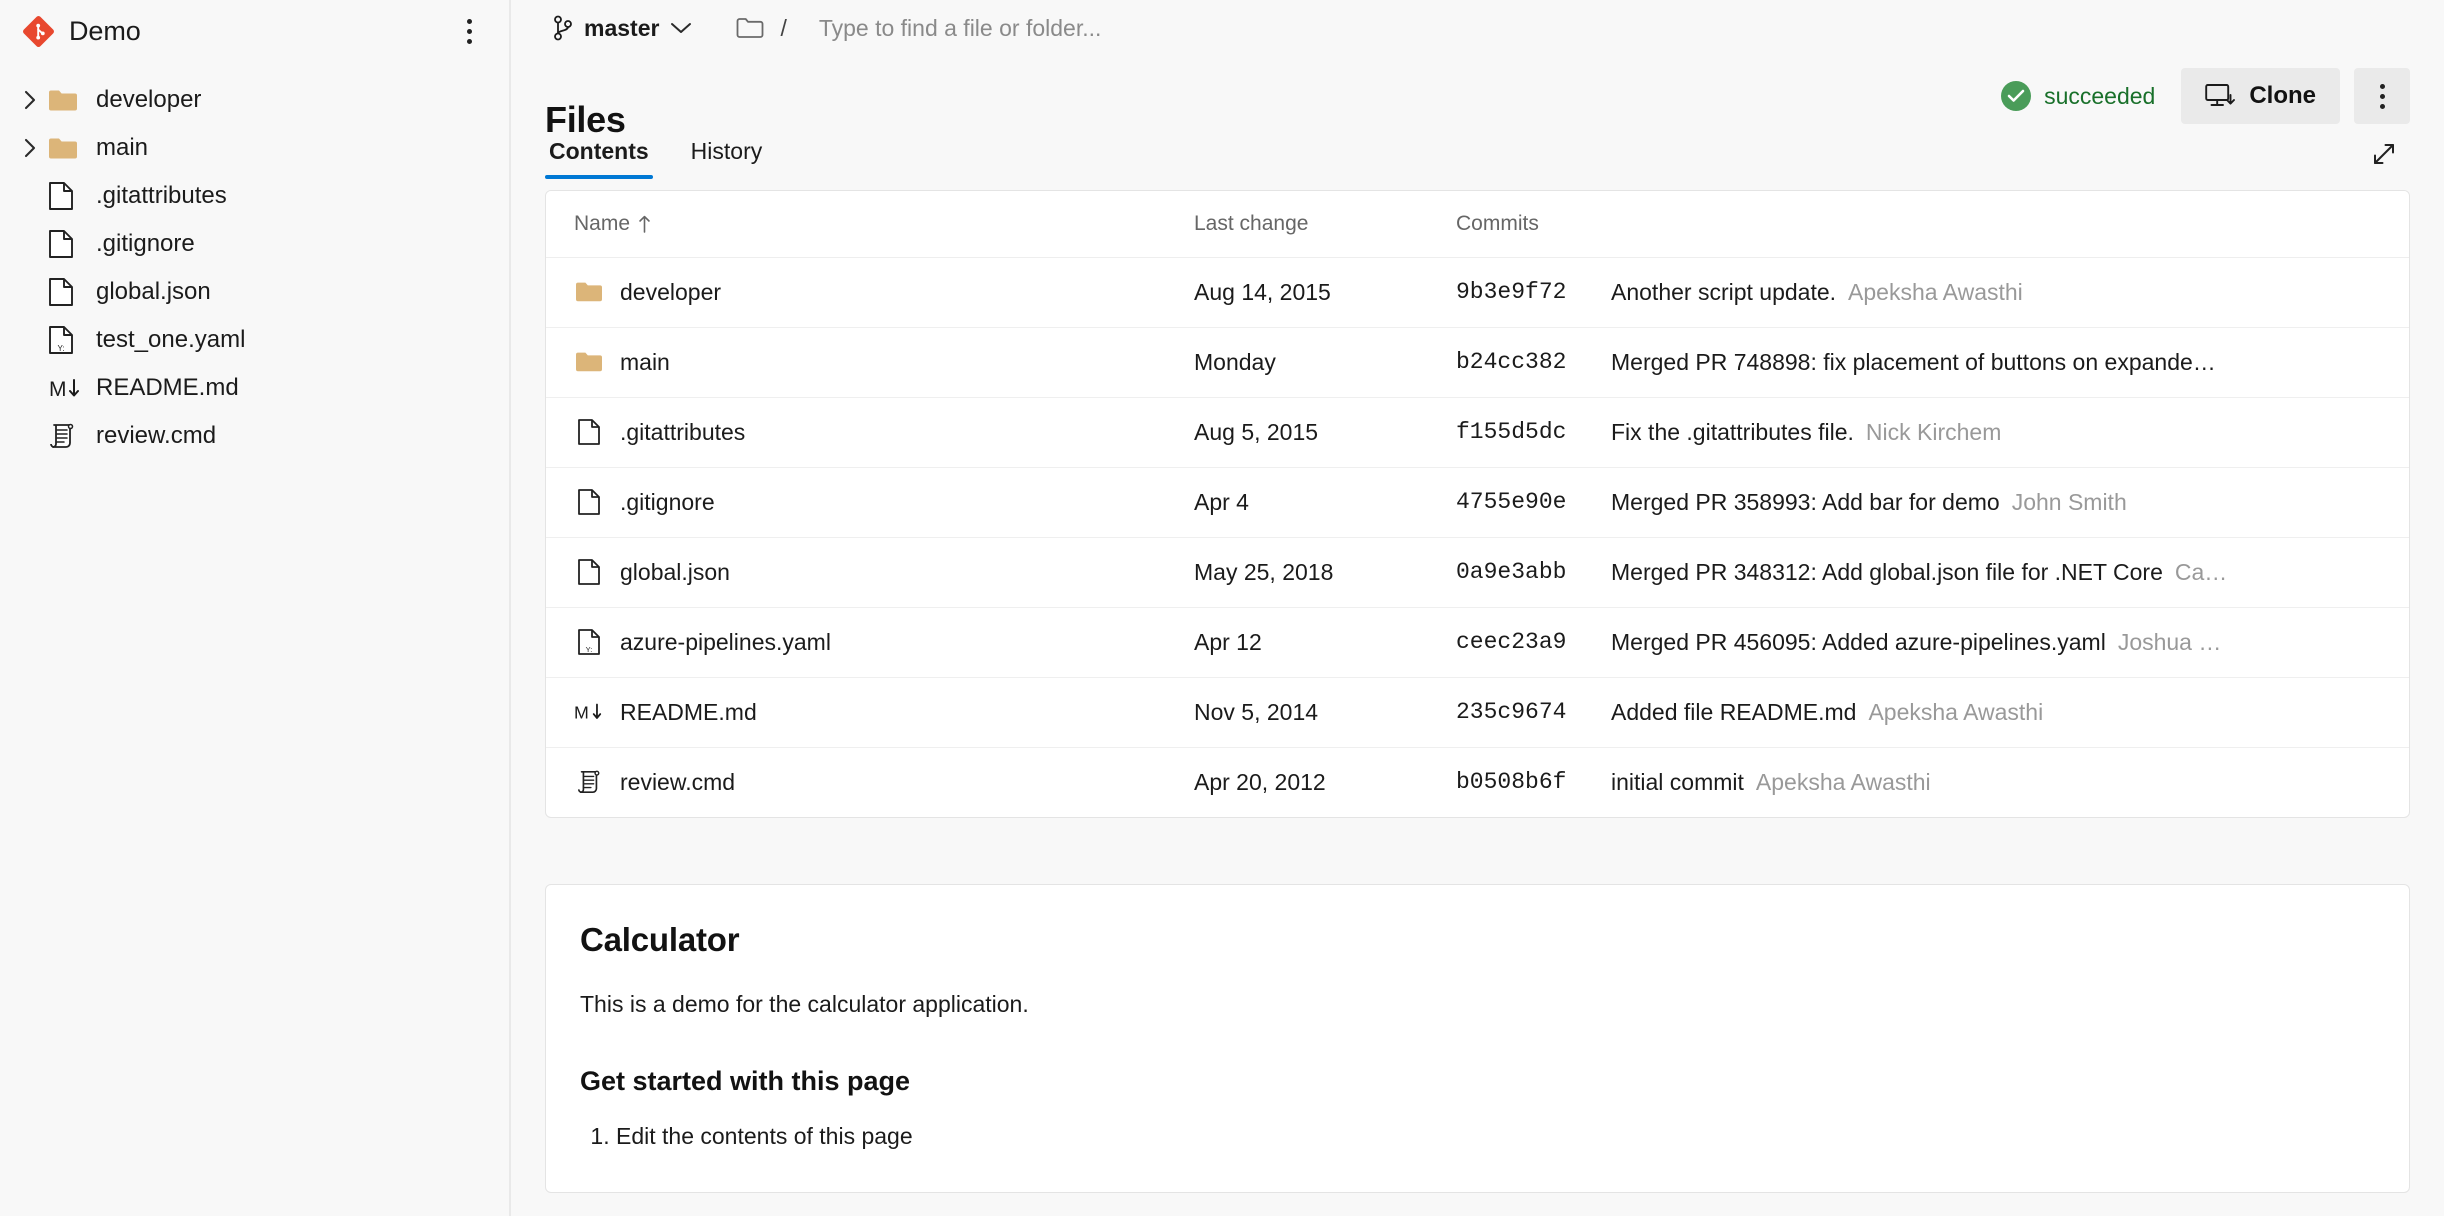  What do you see at coordinates (745, 1081) in the screenshot?
I see `readme-subheading: Get started with this page` at bounding box center [745, 1081].